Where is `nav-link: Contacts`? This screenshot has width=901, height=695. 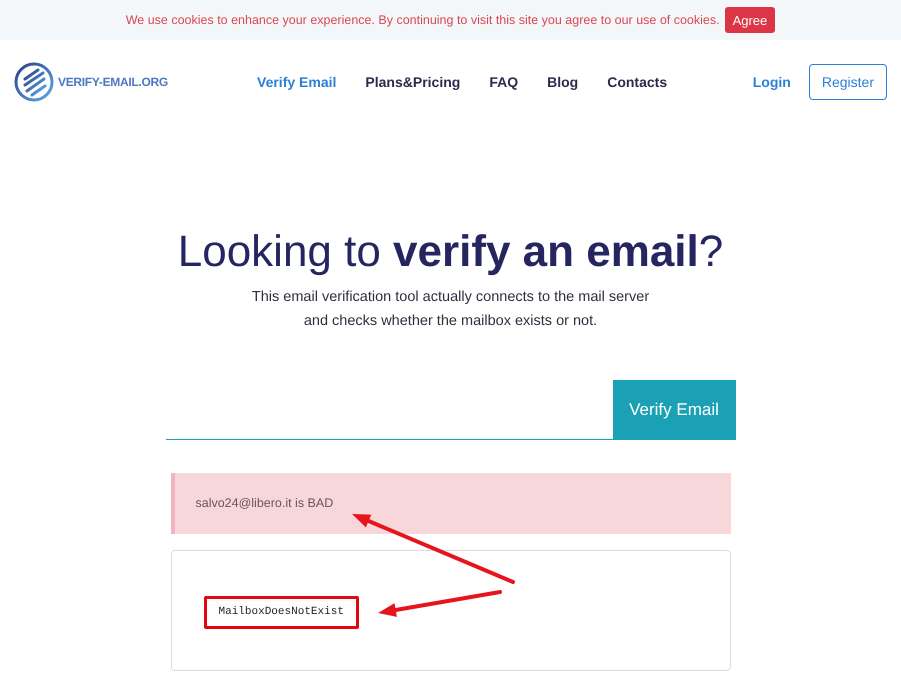 nav-link: Contacts is located at coordinates (637, 82).